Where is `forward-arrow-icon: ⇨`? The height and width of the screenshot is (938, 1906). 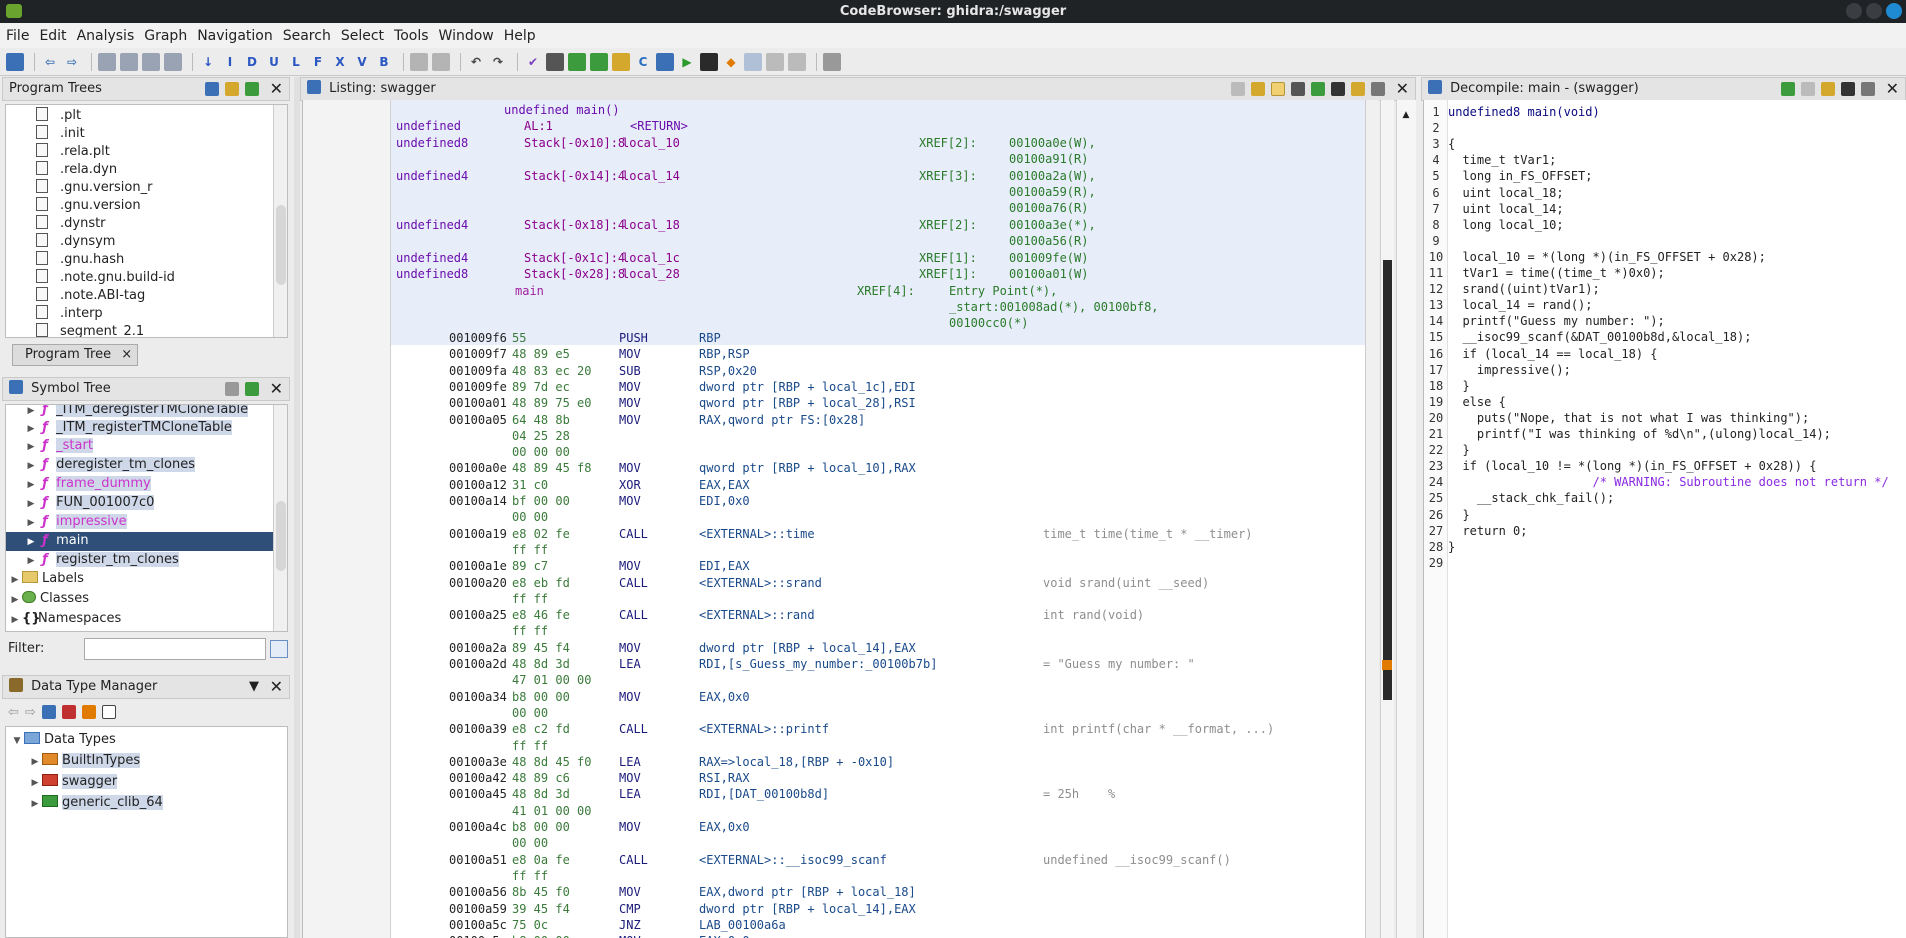
forward-arrow-icon: ⇨ is located at coordinates (72, 62).